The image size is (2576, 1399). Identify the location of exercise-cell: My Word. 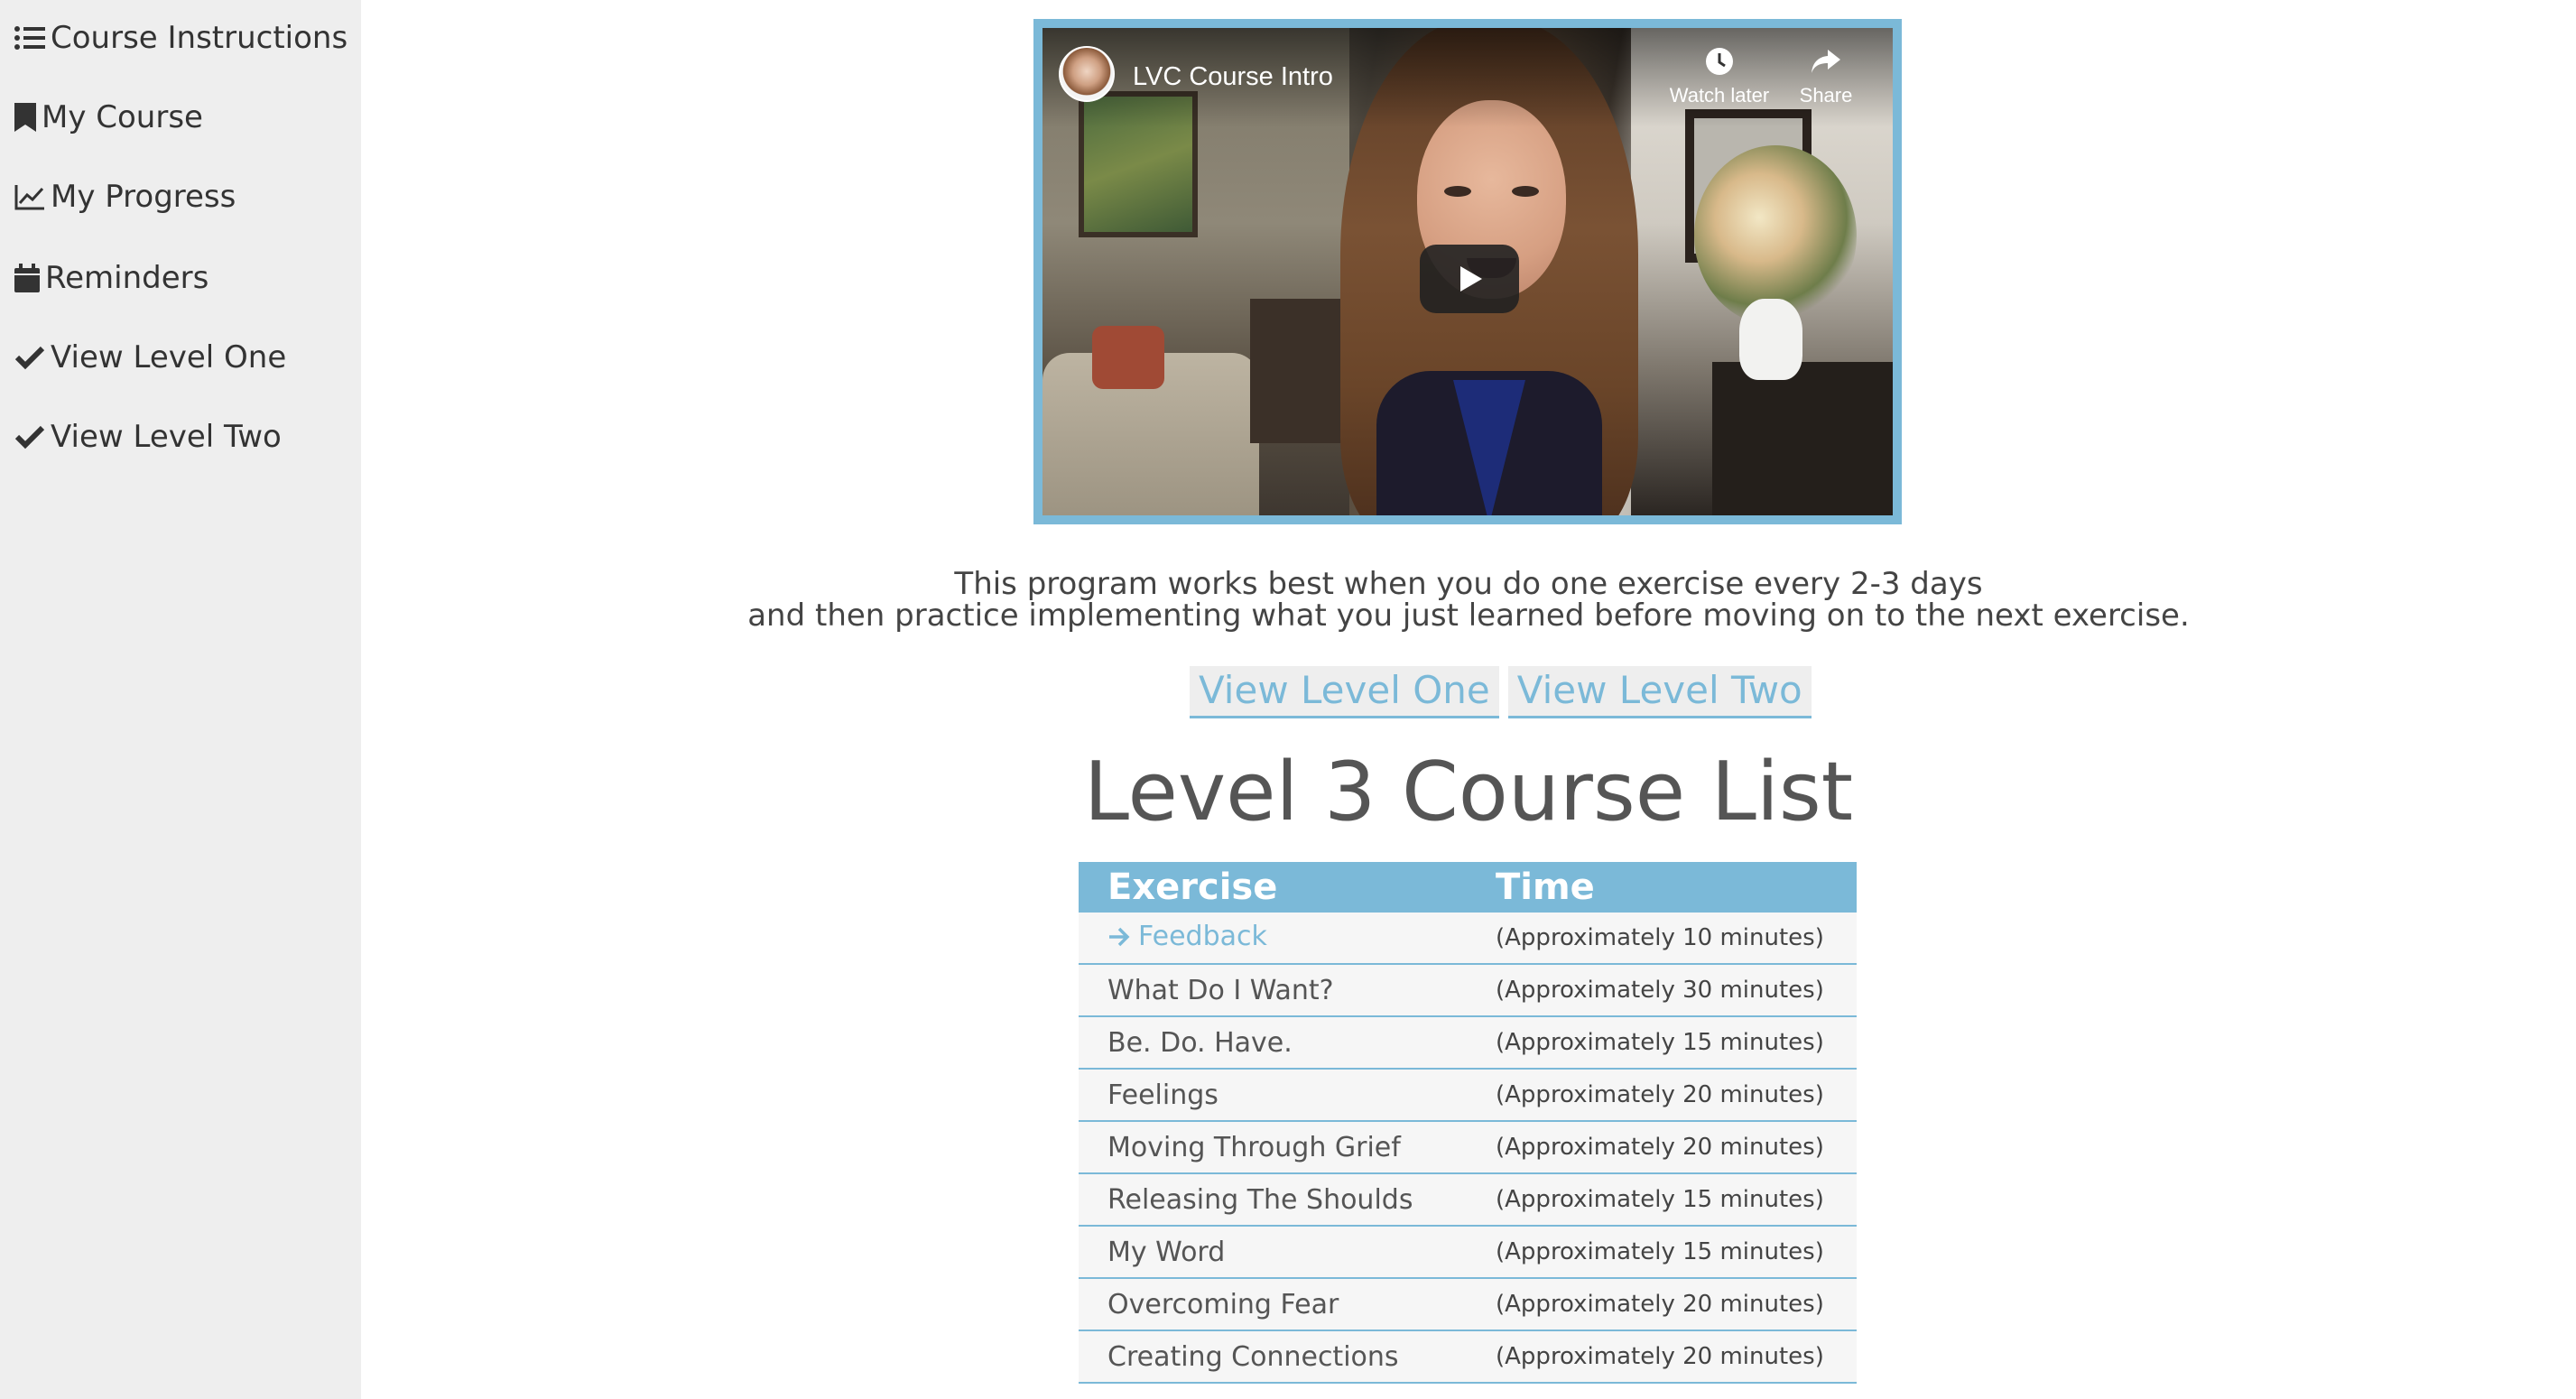
(1288, 1252).